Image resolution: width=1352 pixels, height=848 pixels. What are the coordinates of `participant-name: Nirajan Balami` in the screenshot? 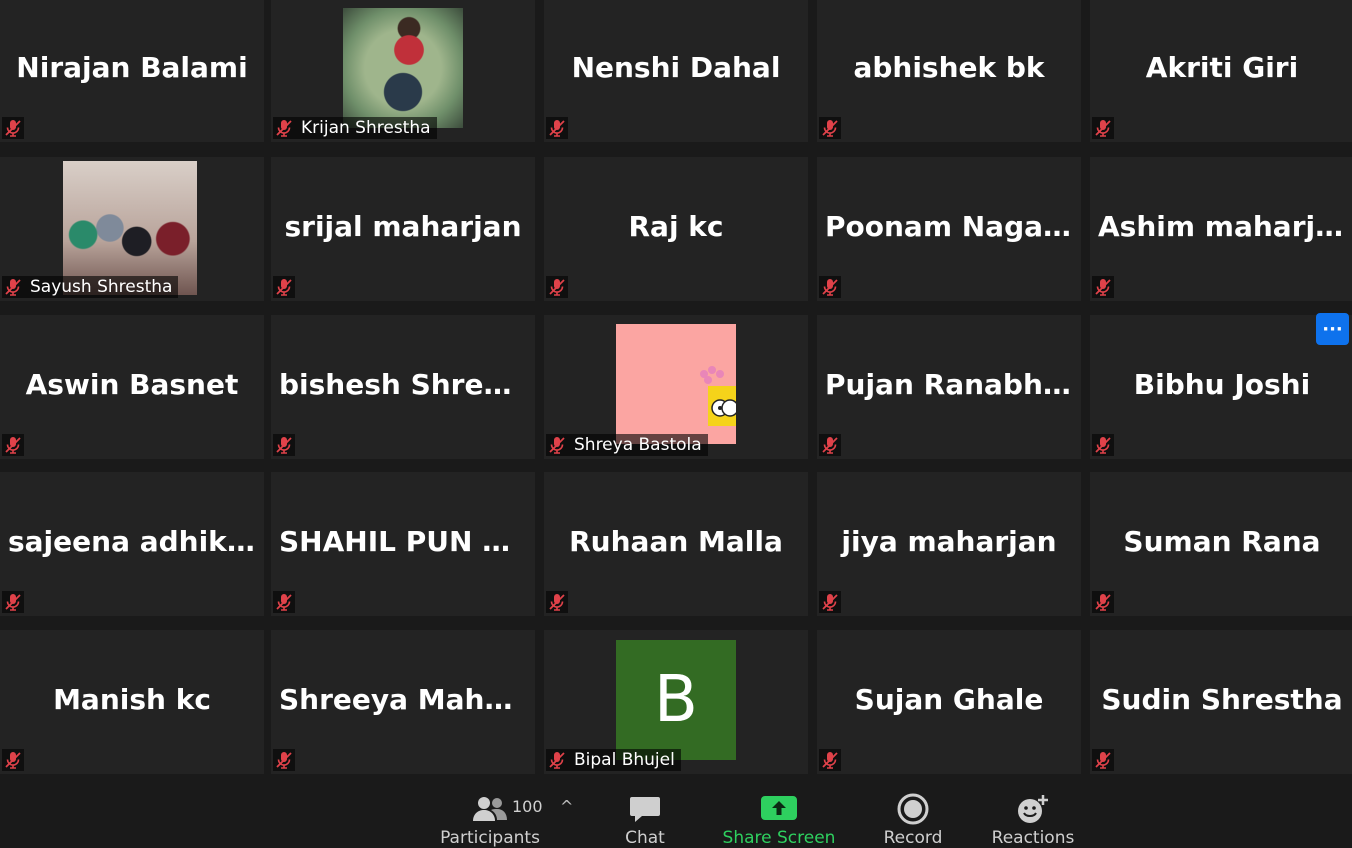 It's located at (132, 67).